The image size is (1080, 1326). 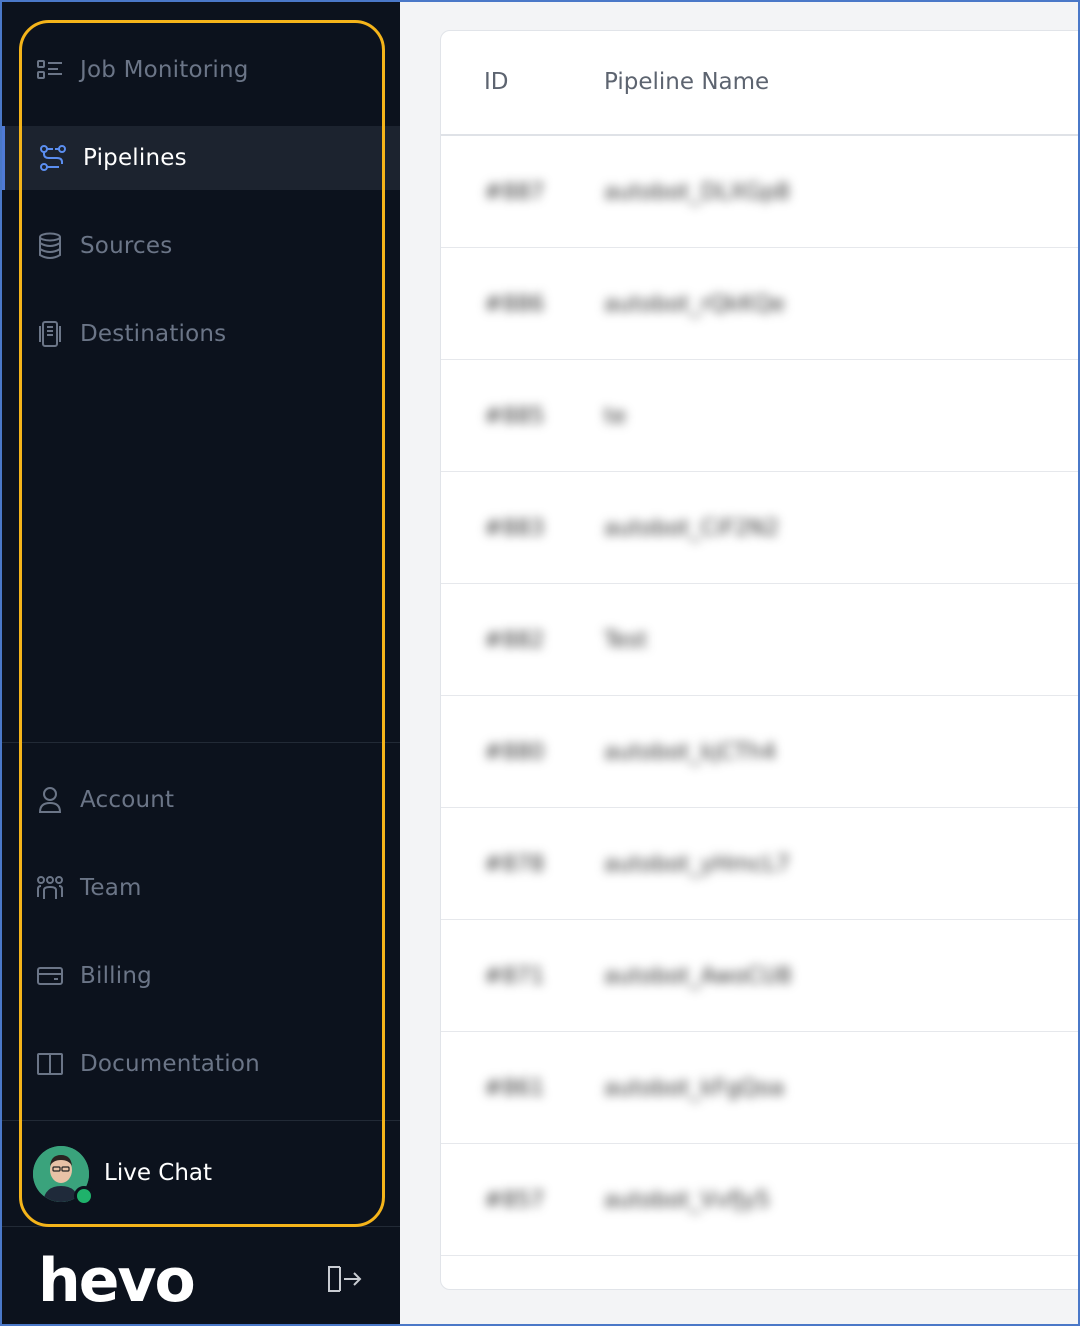 What do you see at coordinates (514, 864) in the screenshot?
I see `pipeline-id-cell: #878` at bounding box center [514, 864].